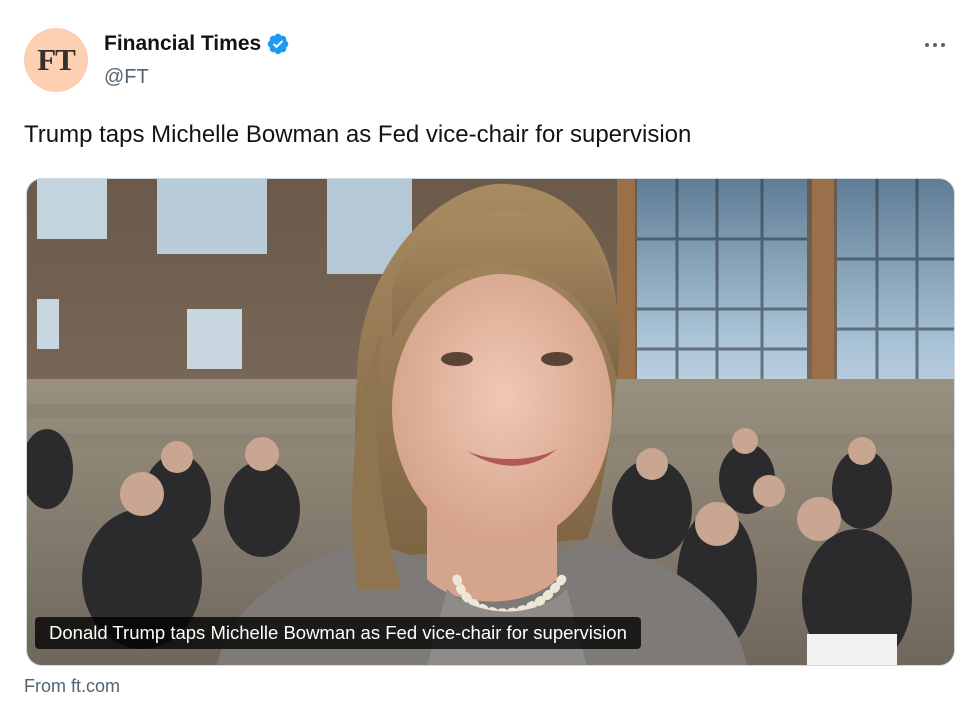 Image resolution: width=975 pixels, height=705 pixels. Describe the element at coordinates (72, 686) in the screenshot. I see `card-source-link: From ft.com` at that location.